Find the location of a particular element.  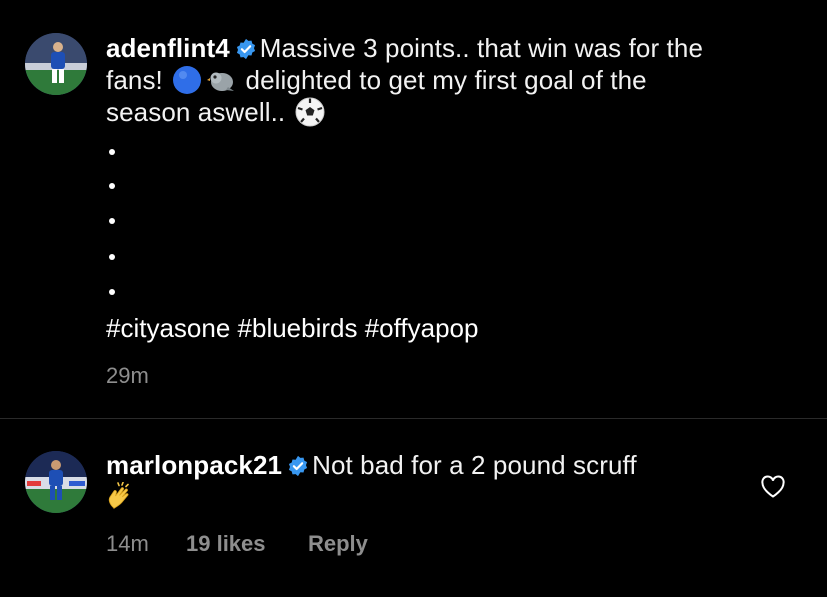

blue-circle-emoji is located at coordinates (187, 80).